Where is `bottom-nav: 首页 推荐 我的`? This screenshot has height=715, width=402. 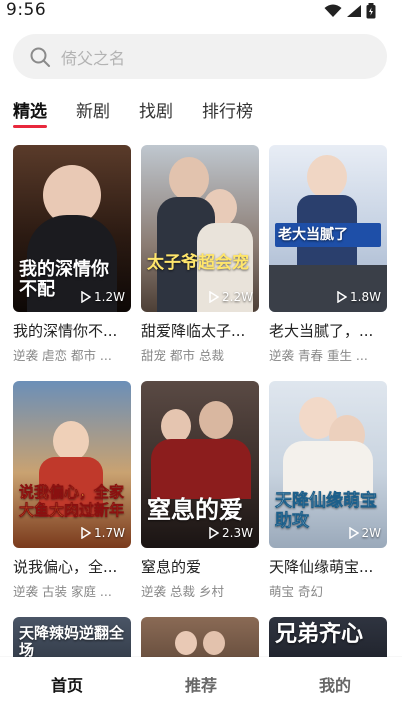 bottom-nav: 首页 推荐 我的 is located at coordinates (201, 686).